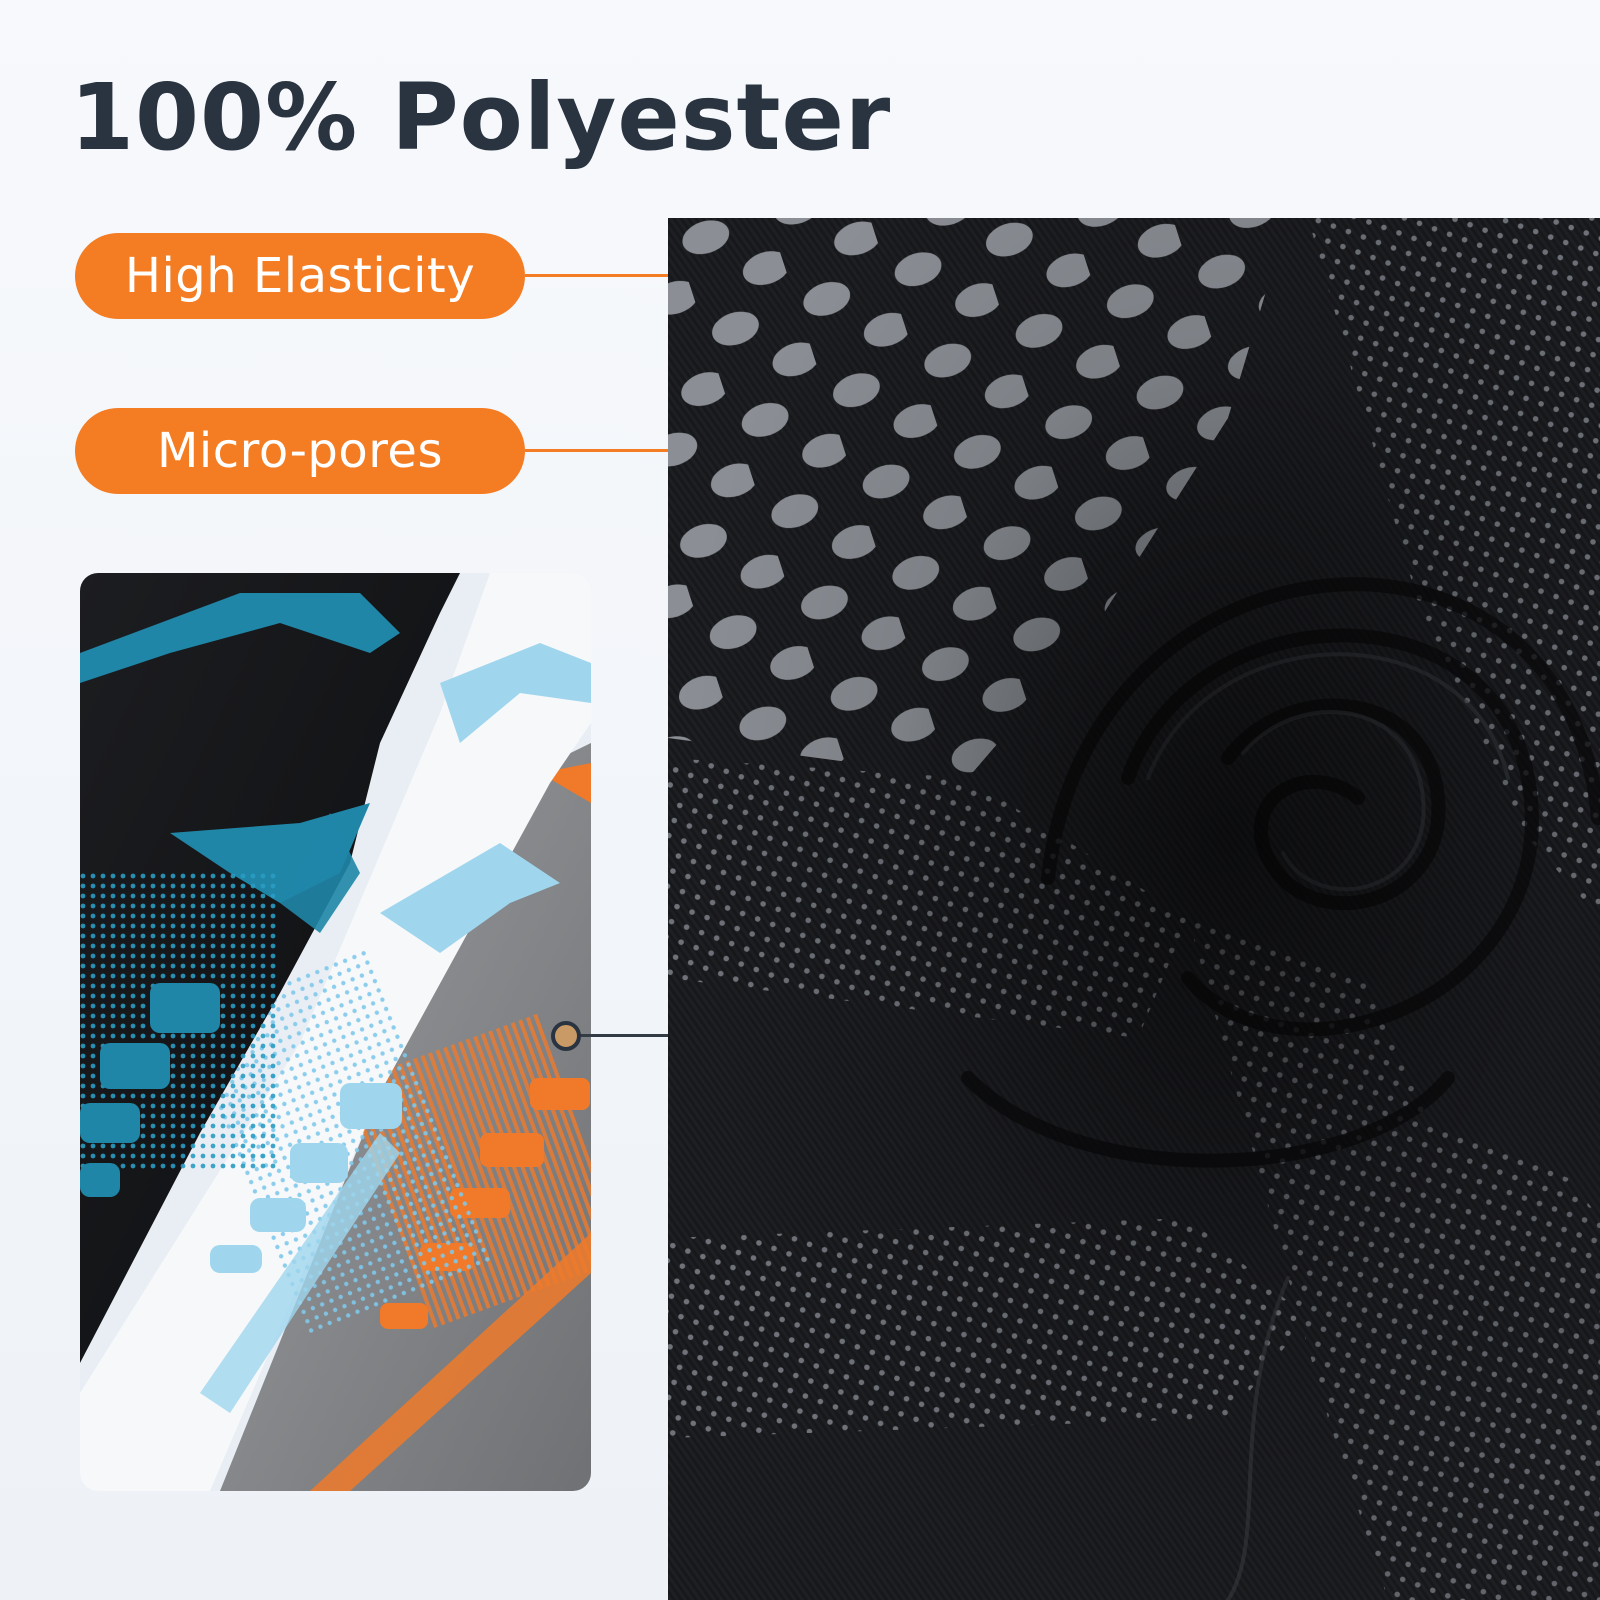  I want to click on feature-badge-micropores: Micro-pores, so click(300, 451).